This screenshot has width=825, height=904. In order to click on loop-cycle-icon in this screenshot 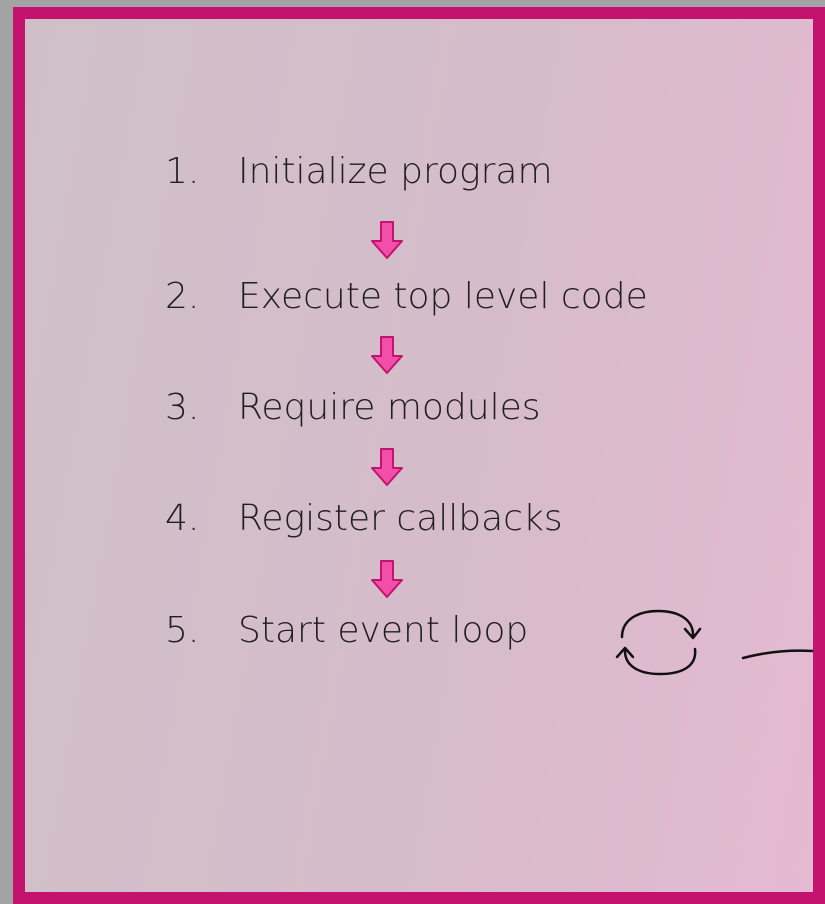, I will do `click(658, 642)`.